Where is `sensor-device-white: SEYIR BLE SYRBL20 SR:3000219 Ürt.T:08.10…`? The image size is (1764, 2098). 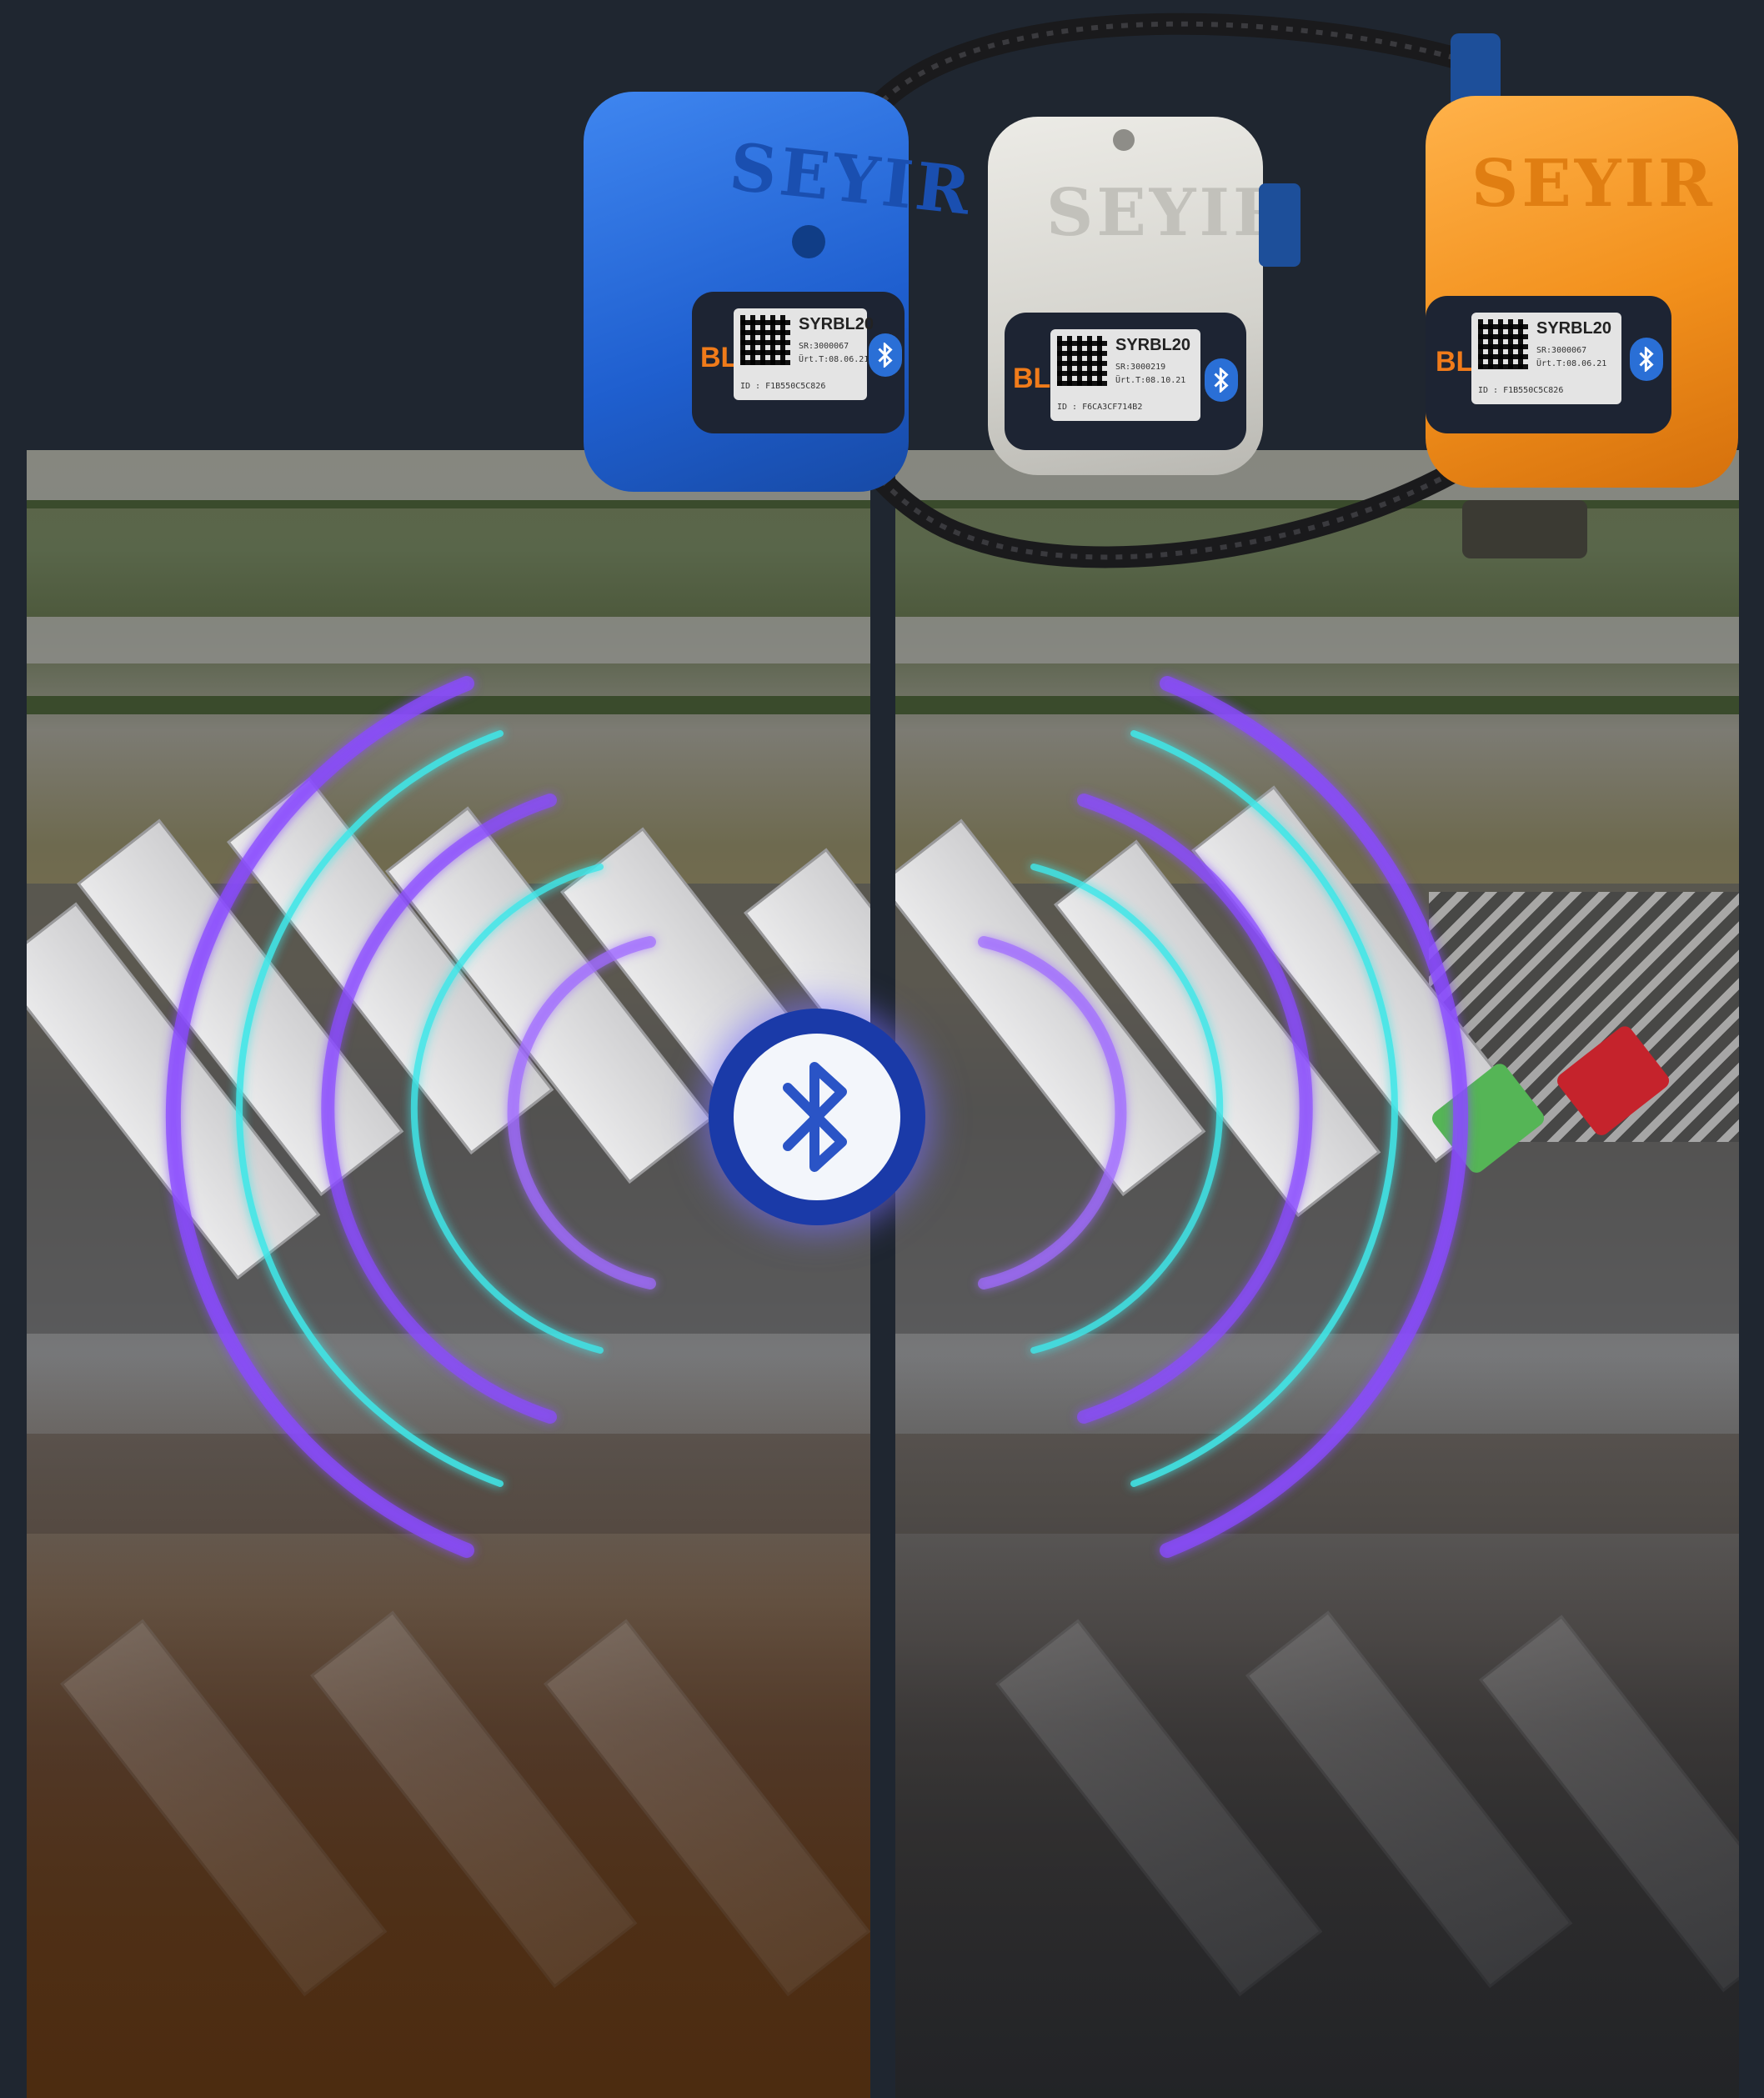
sensor-device-white: SEYIR BLE SYRBL20 SR:3000219 Ürt.T:08.10… is located at coordinates (1144, 296).